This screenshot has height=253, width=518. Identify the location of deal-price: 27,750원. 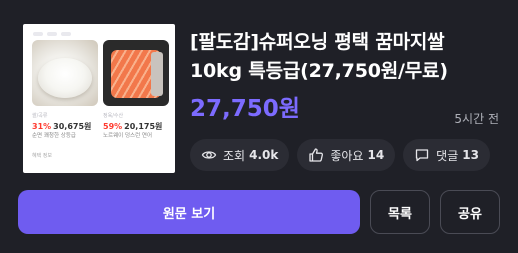
(245, 109).